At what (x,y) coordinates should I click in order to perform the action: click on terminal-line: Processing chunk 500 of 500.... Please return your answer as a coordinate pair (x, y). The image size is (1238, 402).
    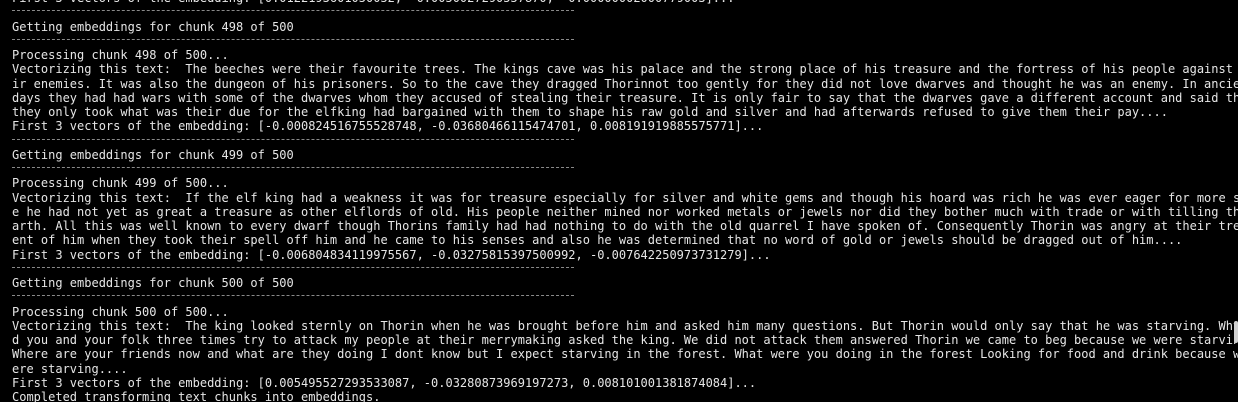
    Looking at the image, I should click on (120, 311).